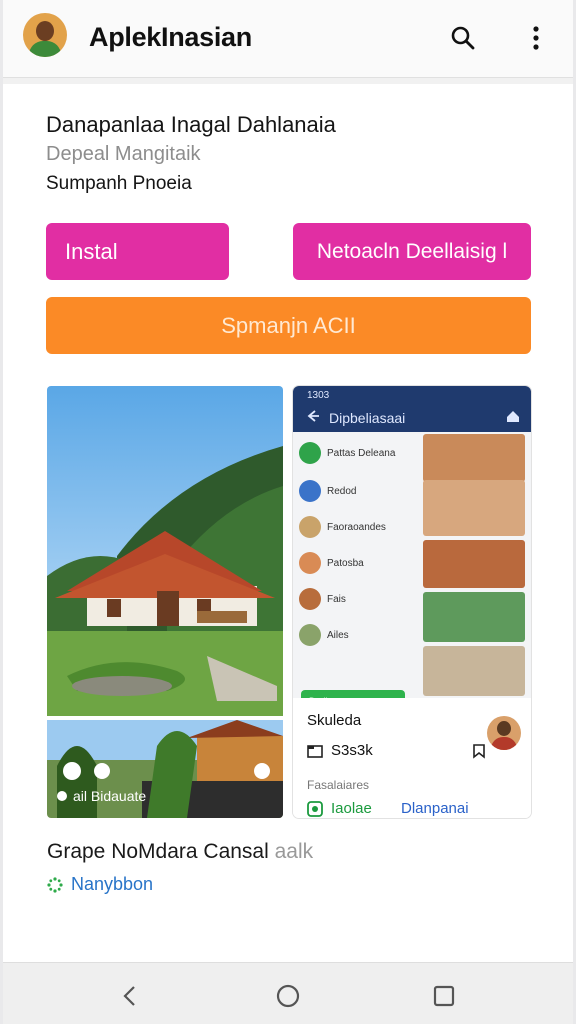 The image size is (576, 1024). I want to click on nav-home-icon, so click(288, 996).